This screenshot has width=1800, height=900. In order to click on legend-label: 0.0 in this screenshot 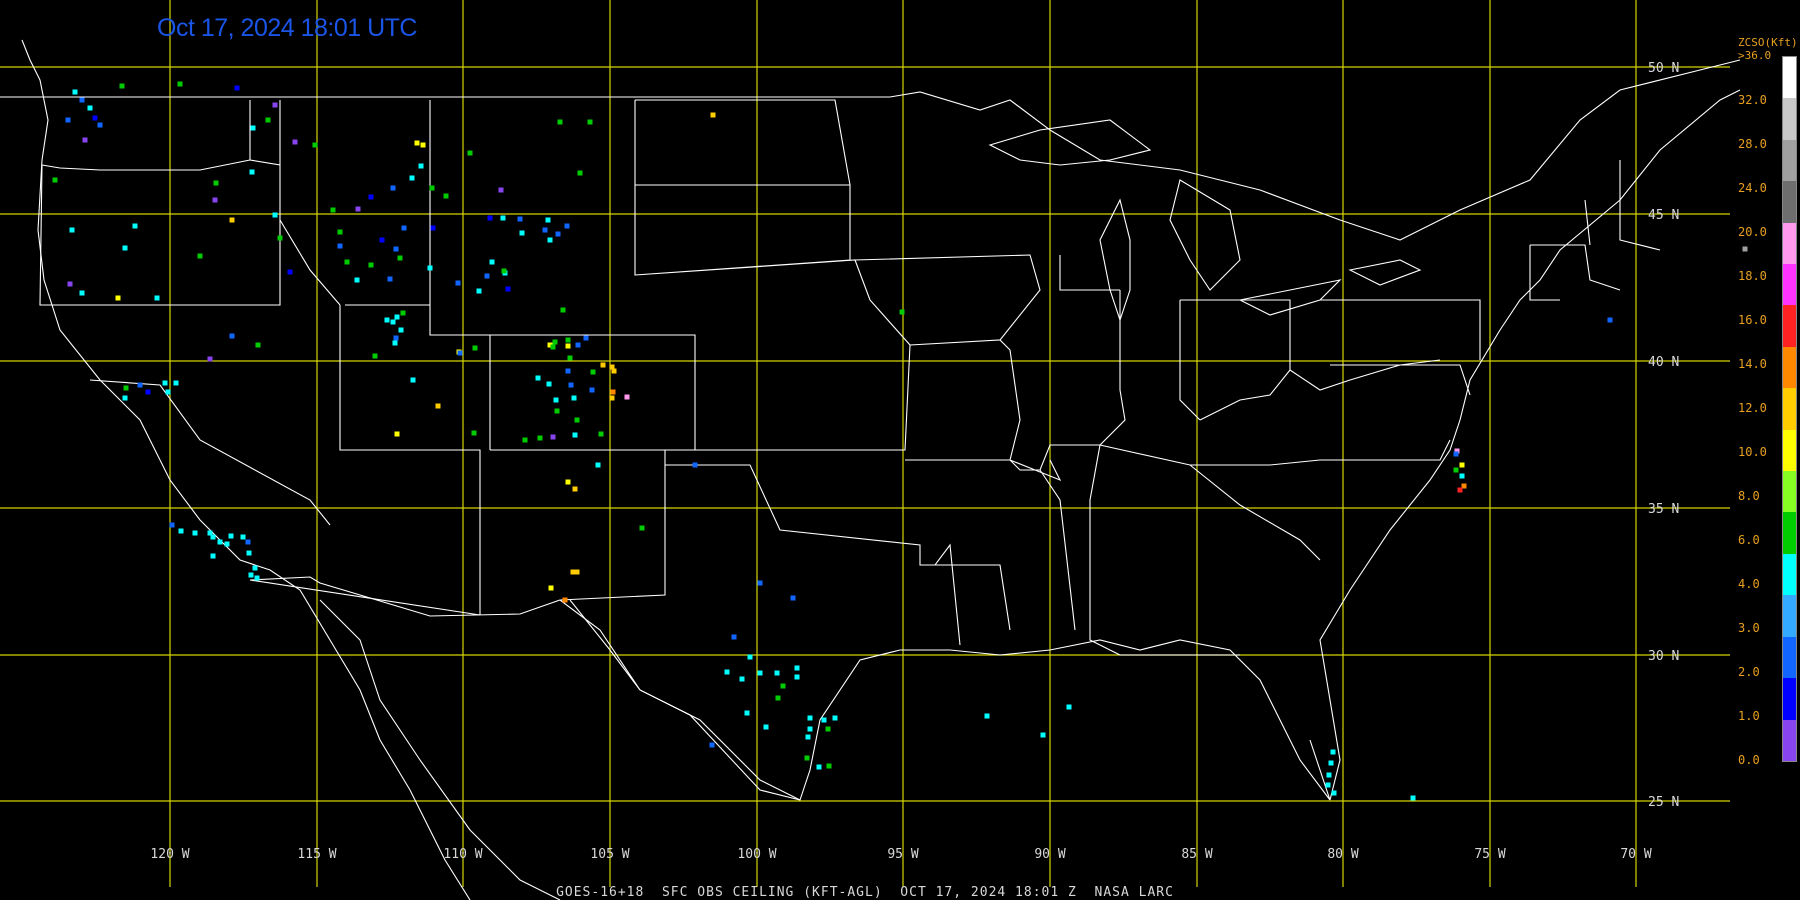, I will do `click(1749, 760)`.